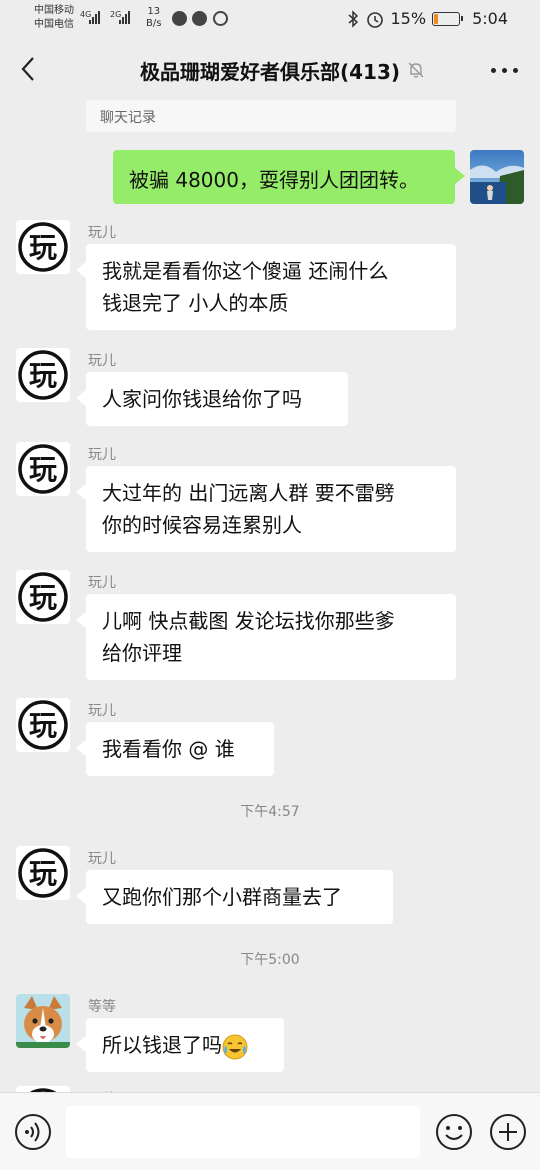 The image size is (540, 1170). I want to click on speed-value: 13, so click(154, 11).